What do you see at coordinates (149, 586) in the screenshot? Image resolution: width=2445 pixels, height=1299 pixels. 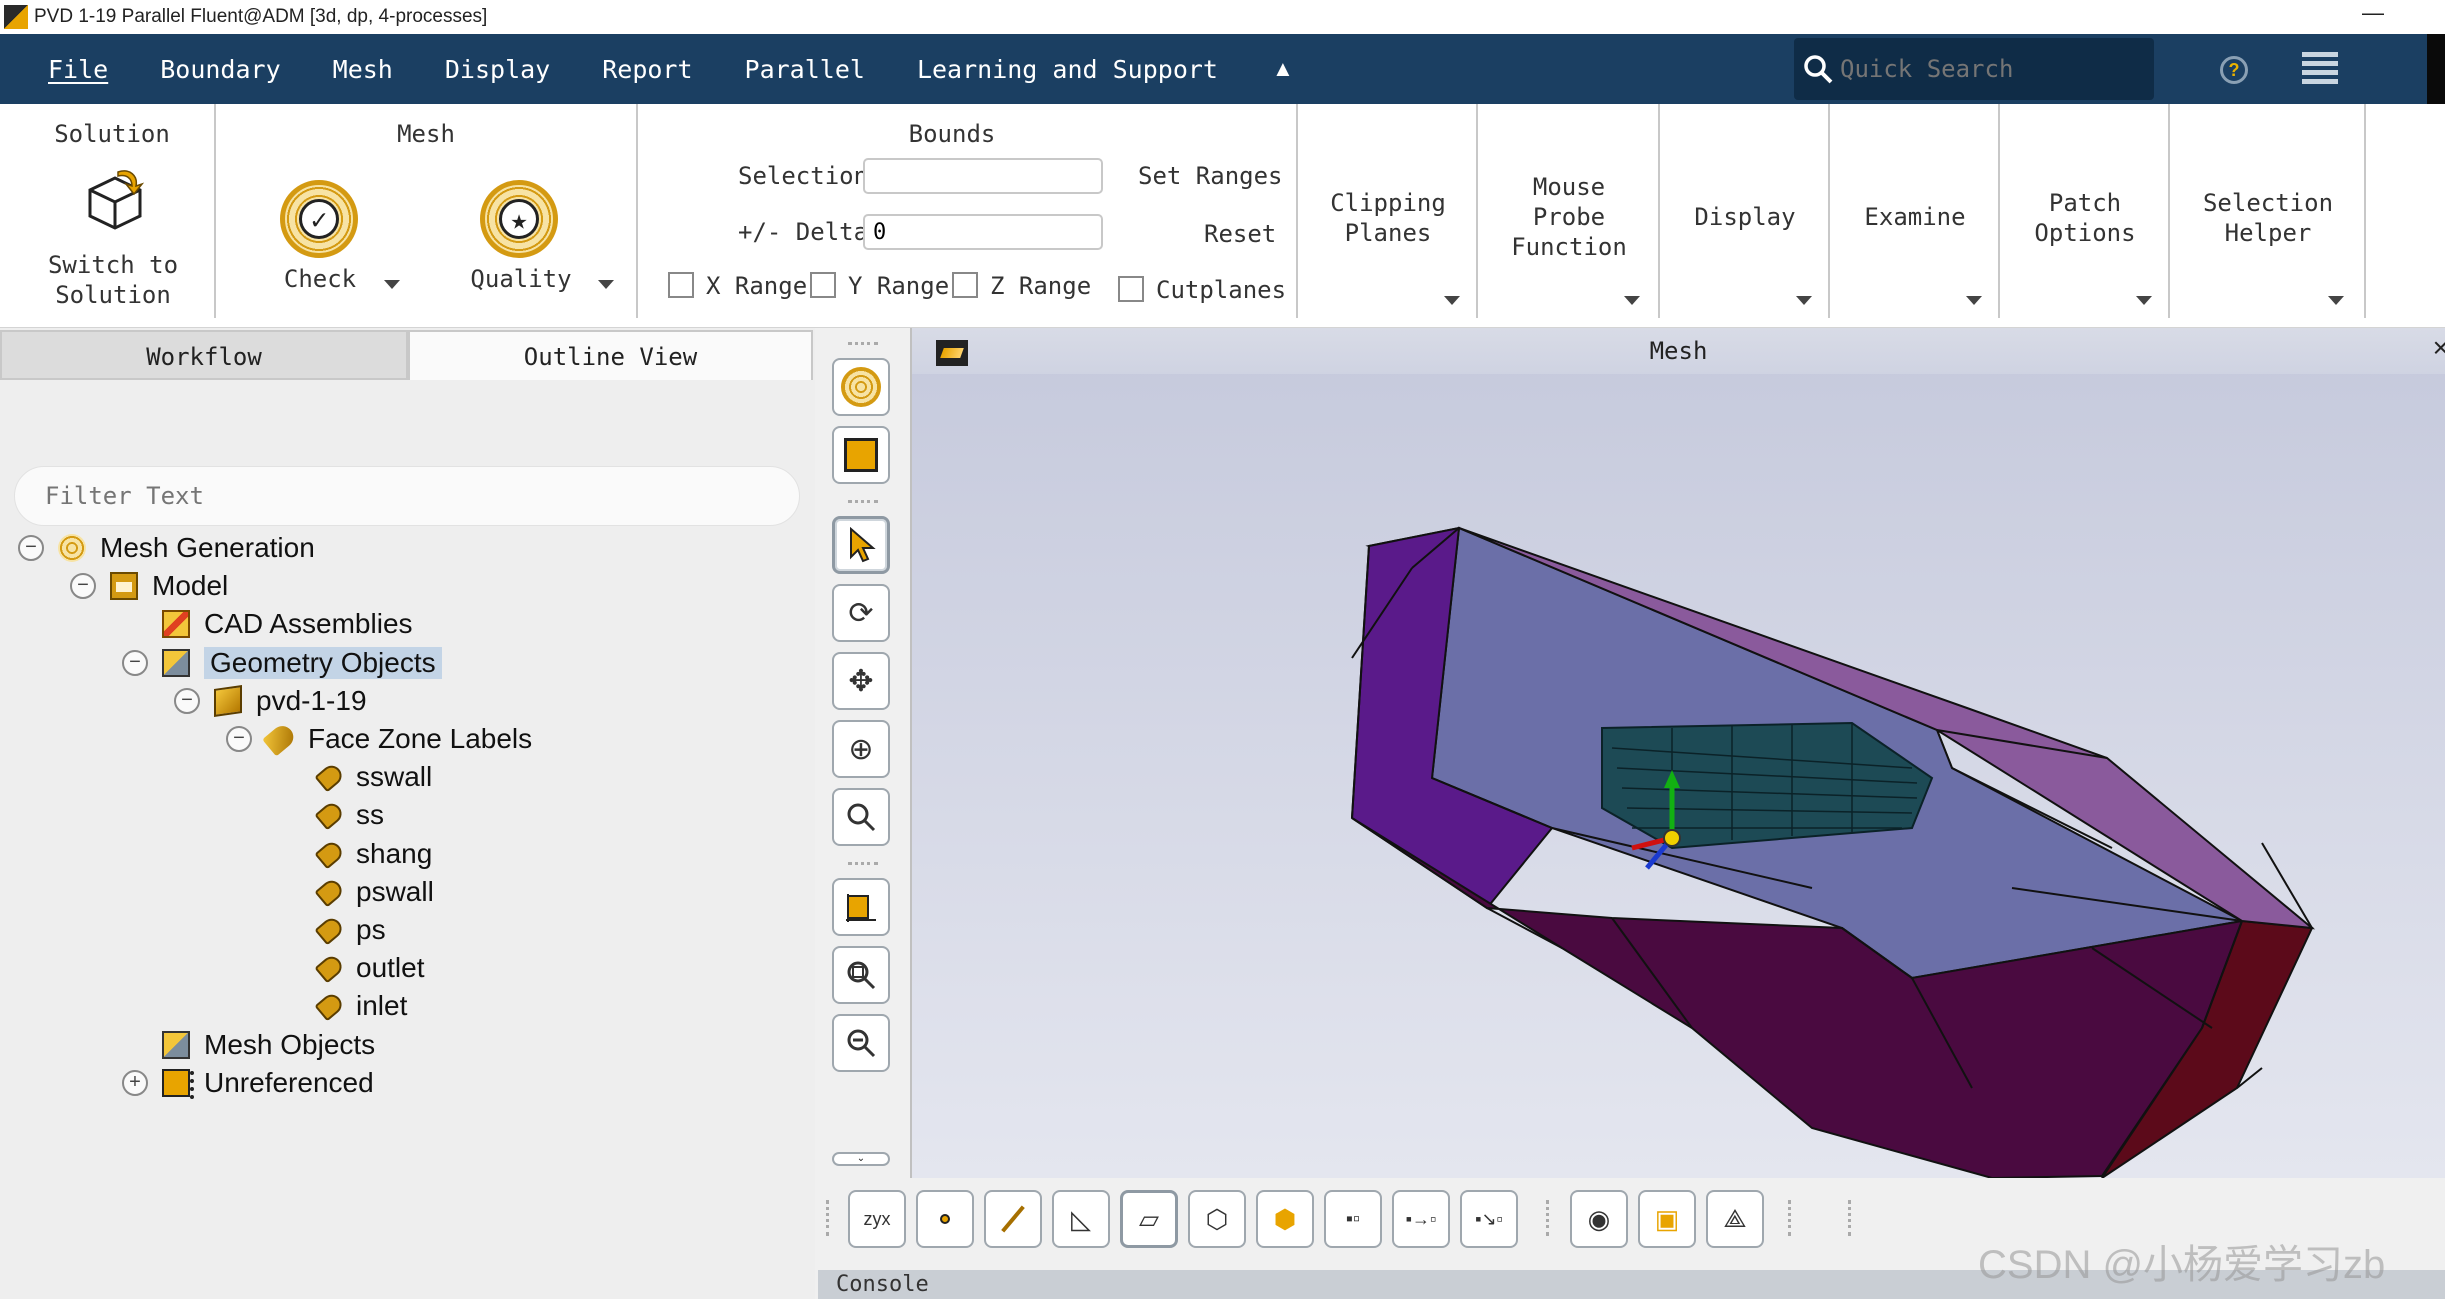 I see `tree-item: − Model` at bounding box center [149, 586].